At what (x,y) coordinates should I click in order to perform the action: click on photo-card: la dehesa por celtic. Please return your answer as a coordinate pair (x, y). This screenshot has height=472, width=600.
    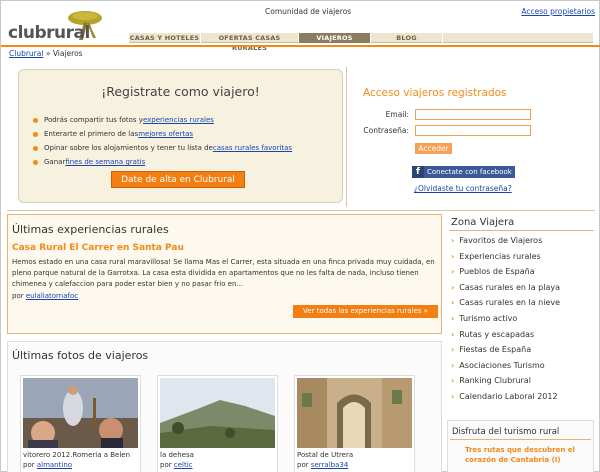
    Looking at the image, I should click on (217, 423).